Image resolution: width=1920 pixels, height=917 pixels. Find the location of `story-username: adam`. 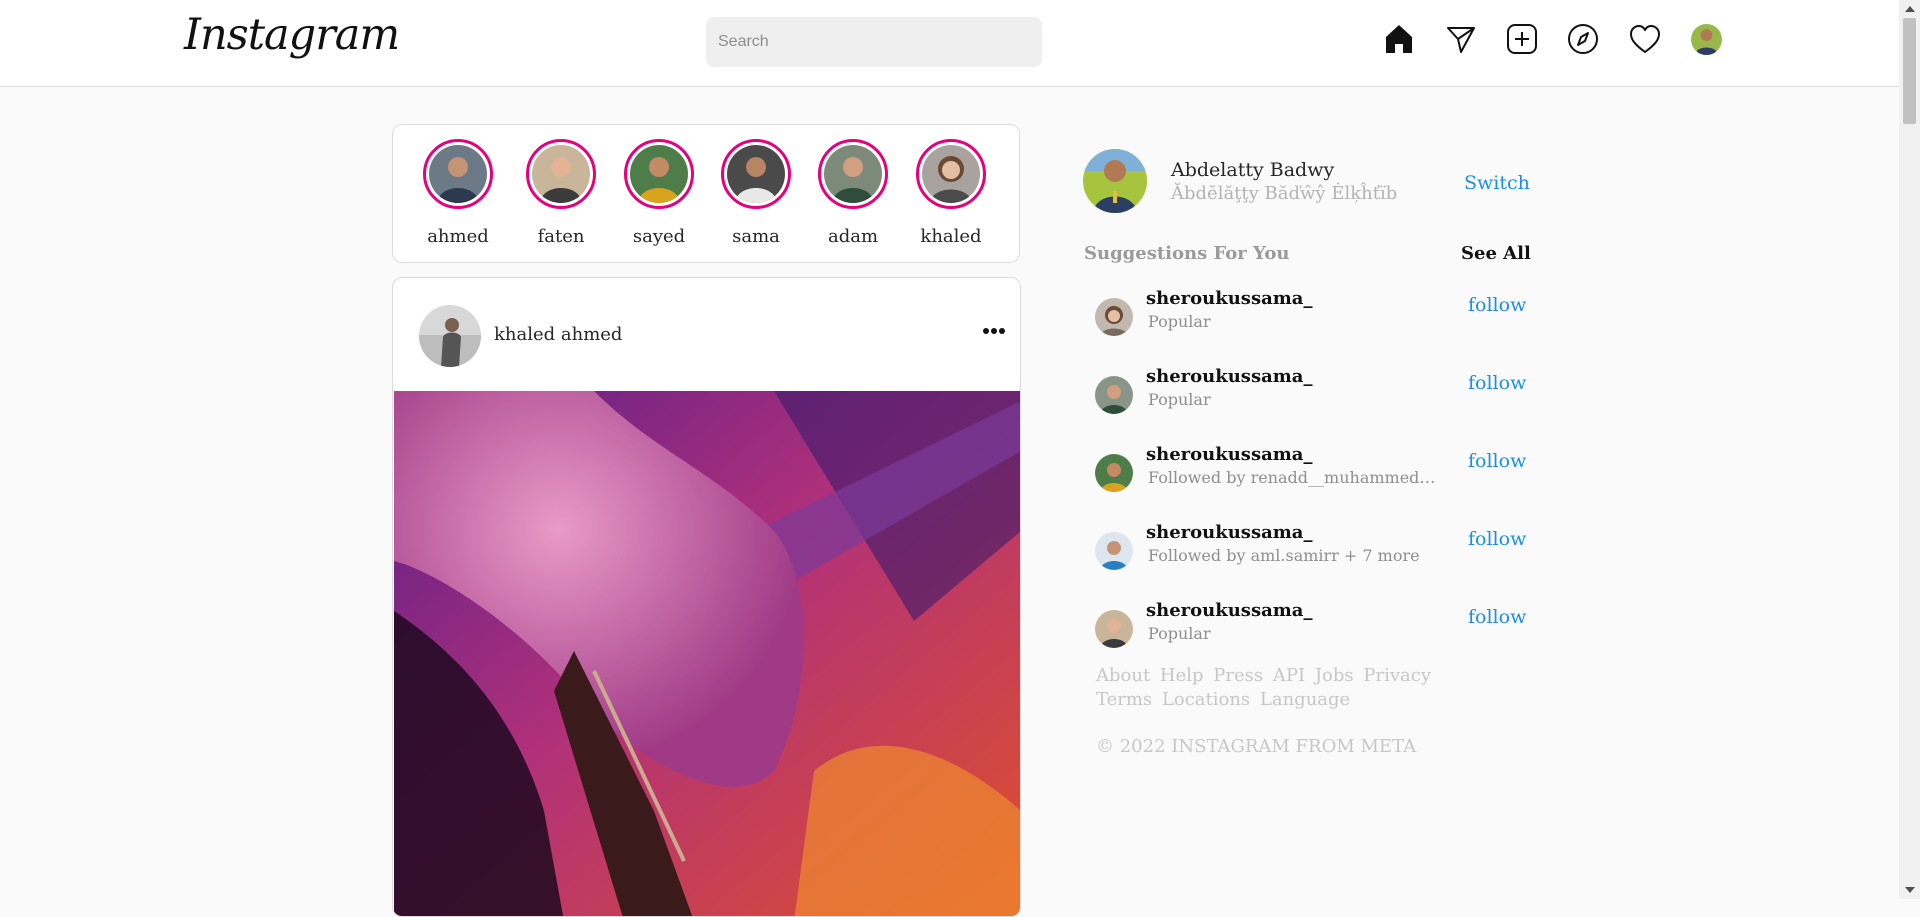

story-username: adam is located at coordinates (853, 236).